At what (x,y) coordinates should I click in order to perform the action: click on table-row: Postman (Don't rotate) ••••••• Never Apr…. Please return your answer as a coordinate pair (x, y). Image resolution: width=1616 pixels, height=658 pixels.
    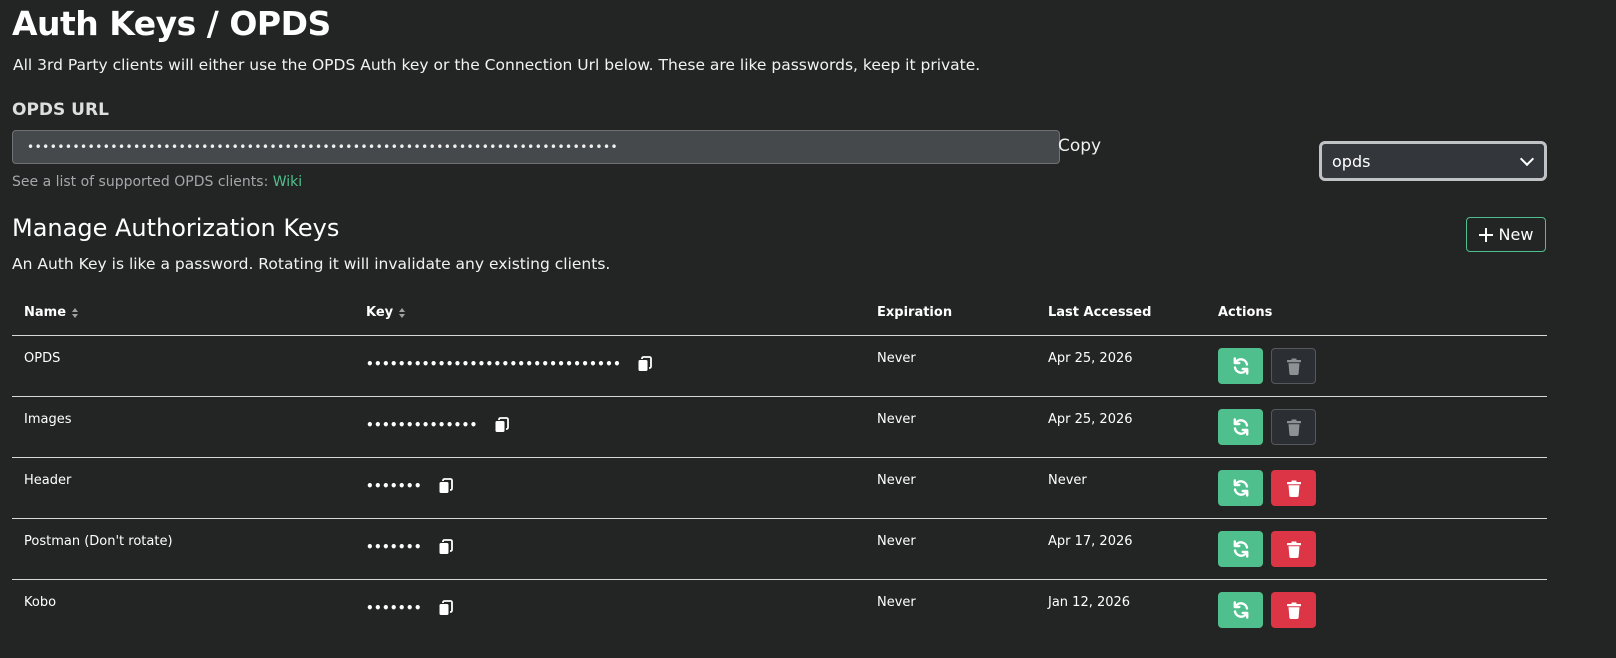
    Looking at the image, I should click on (779, 549).